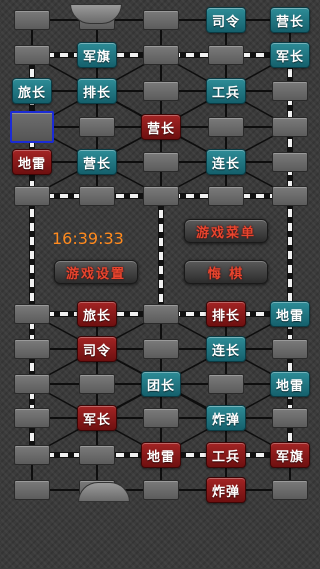 Image resolution: width=320 pixels, height=569 pixels. What do you see at coordinates (226, 272) in the screenshot?
I see `regret-button: 悔 棋` at bounding box center [226, 272].